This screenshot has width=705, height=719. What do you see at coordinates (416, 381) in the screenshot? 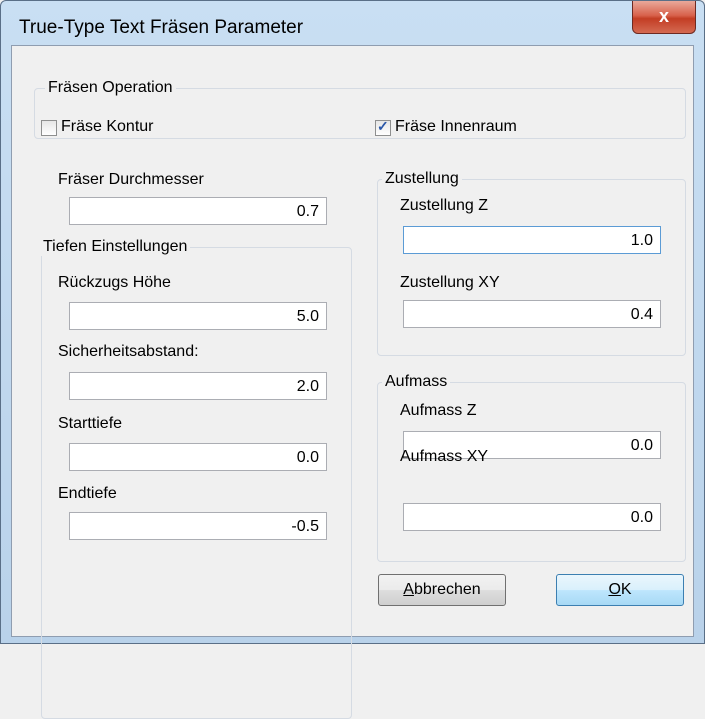
I see `aufmass-legend: Aufmass` at bounding box center [416, 381].